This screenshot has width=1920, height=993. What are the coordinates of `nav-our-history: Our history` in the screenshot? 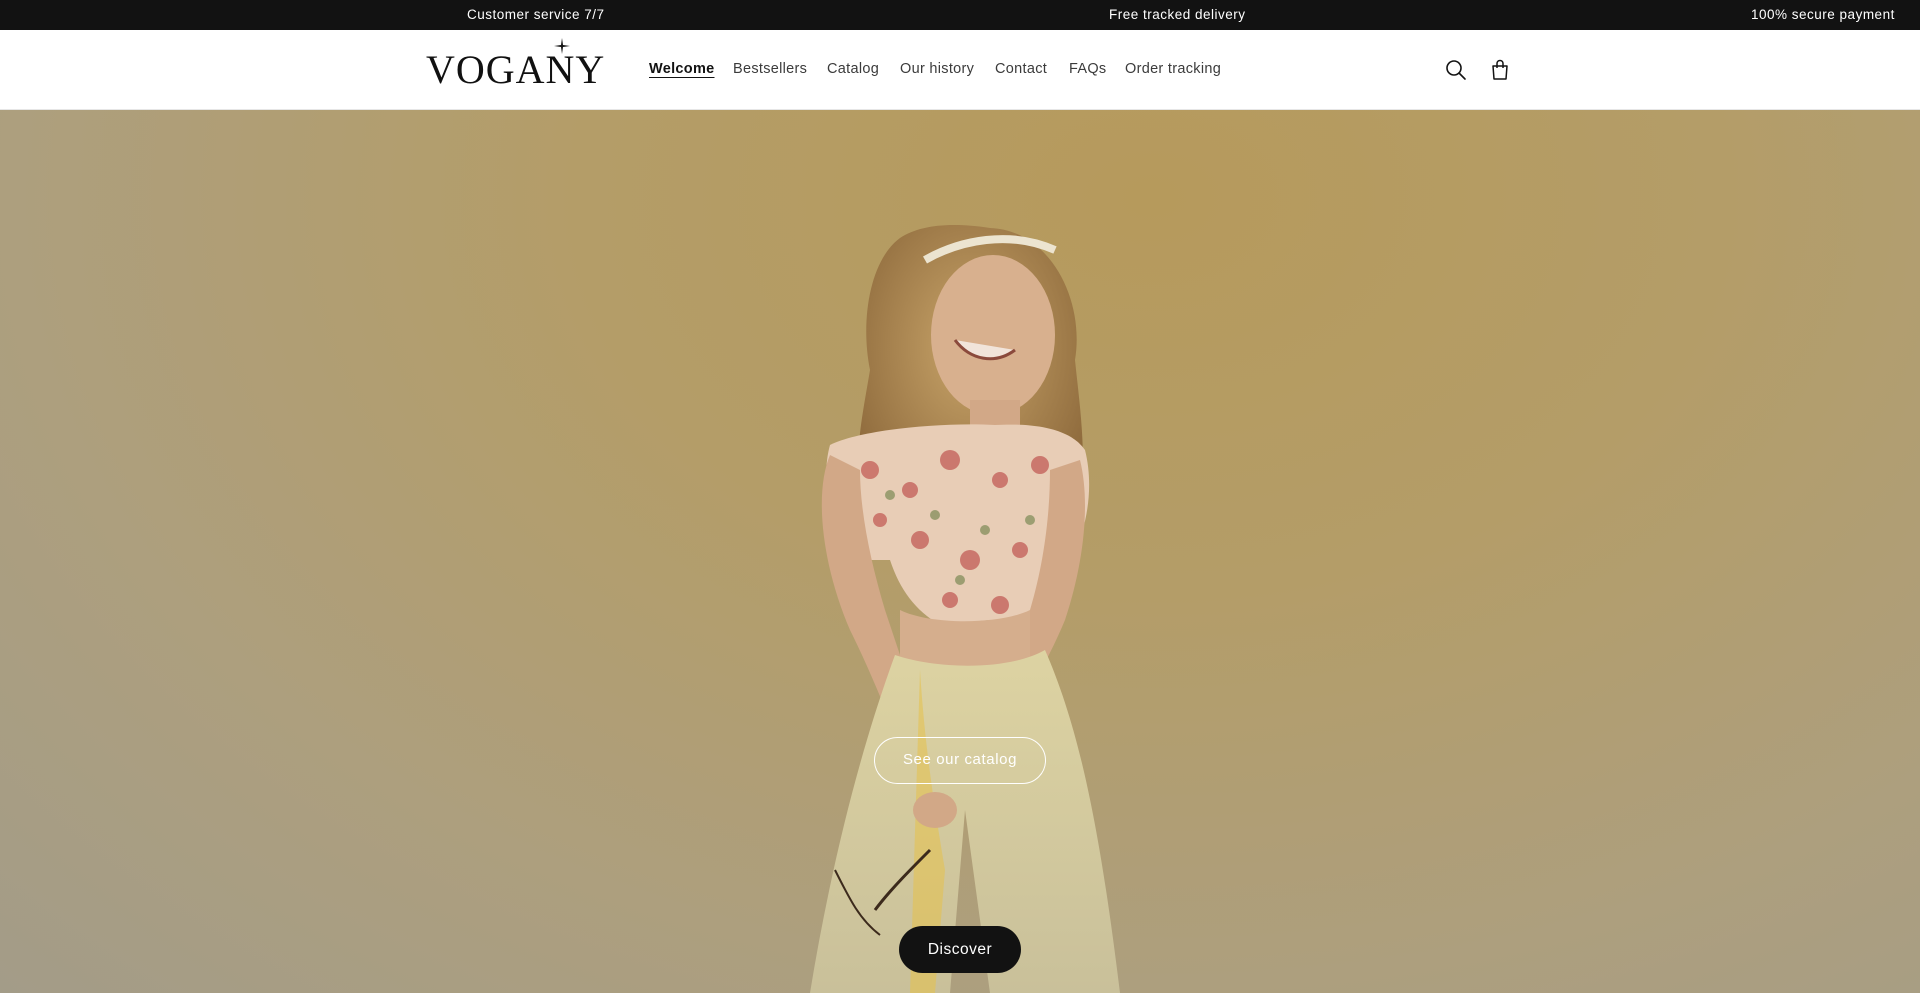 It's located at (937, 69).